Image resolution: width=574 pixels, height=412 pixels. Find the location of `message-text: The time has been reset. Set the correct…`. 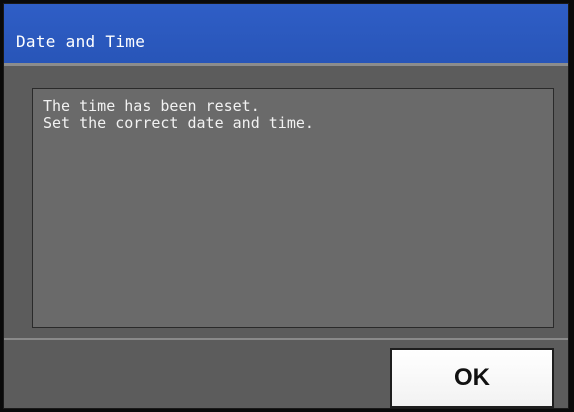

message-text: The time has been reset. Set the correct… is located at coordinates (178, 115).